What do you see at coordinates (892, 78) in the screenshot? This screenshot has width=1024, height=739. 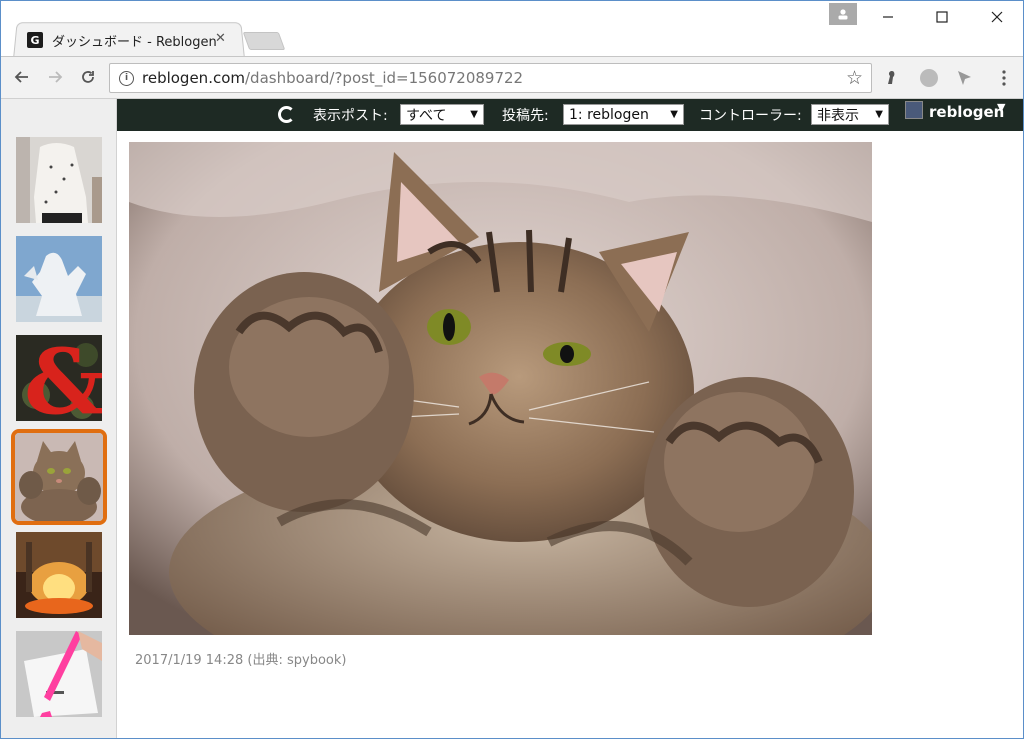 I see `extension-pen-icon` at bounding box center [892, 78].